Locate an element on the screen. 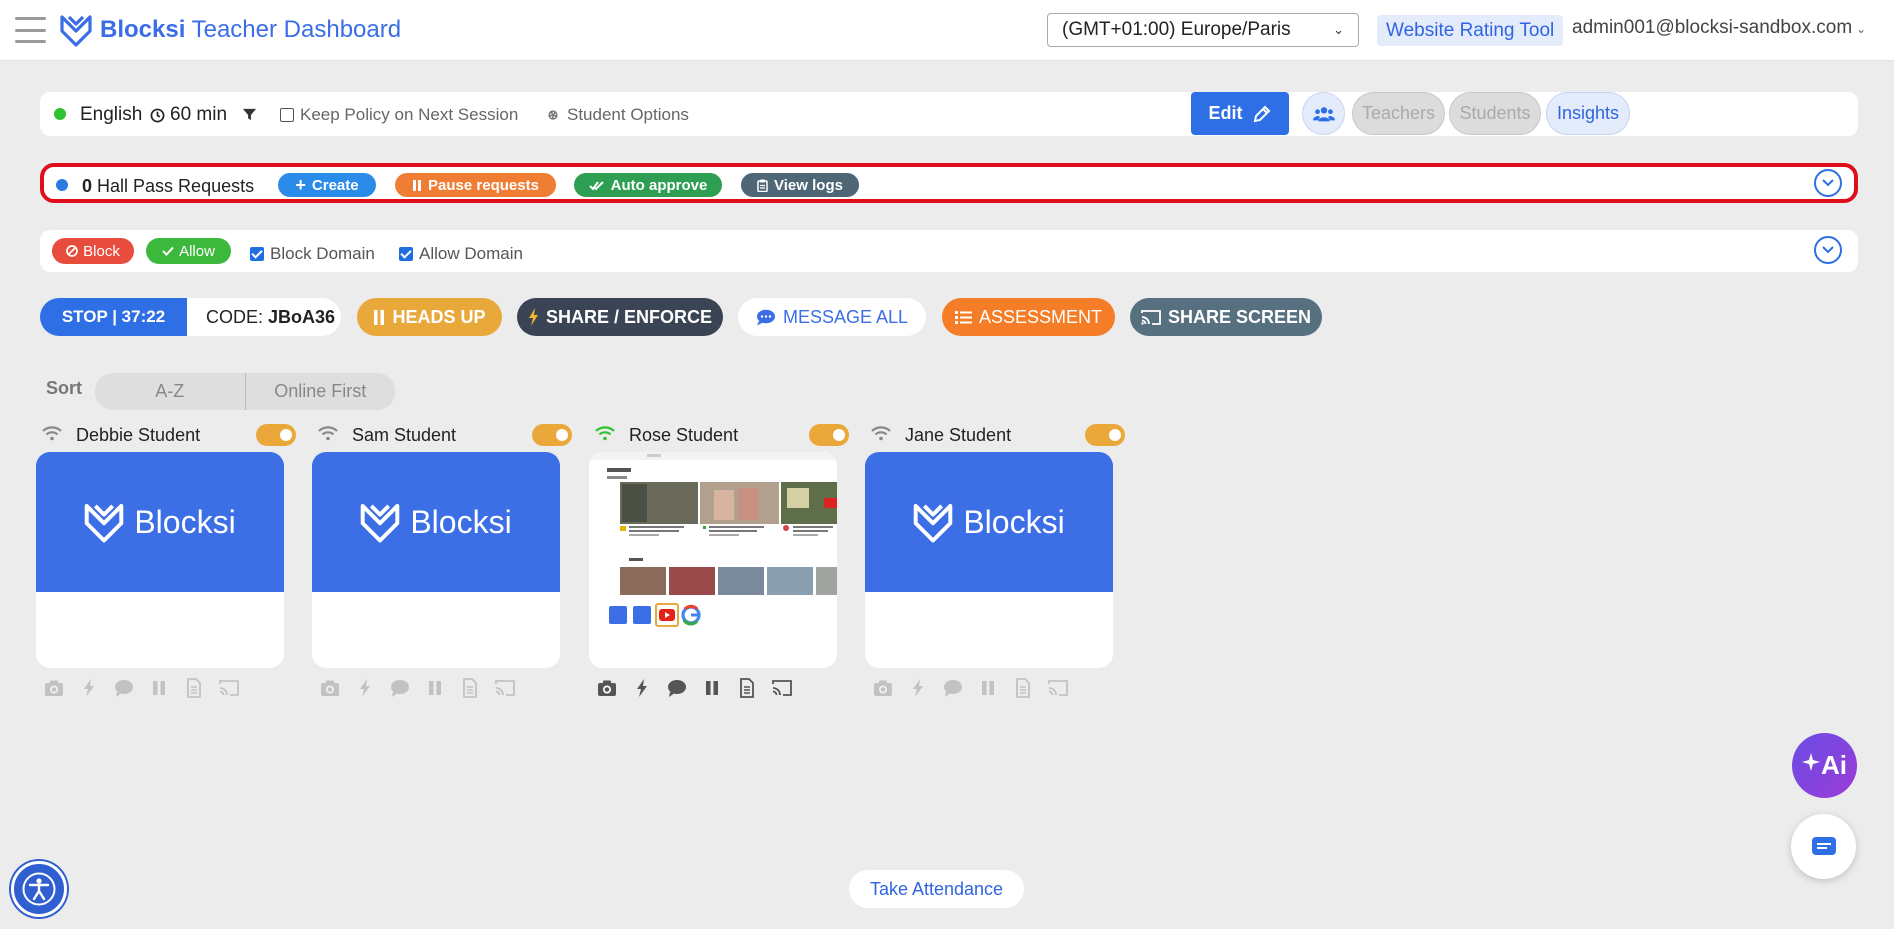 This screenshot has width=1894, height=929. group-button is located at coordinates (1323, 113).